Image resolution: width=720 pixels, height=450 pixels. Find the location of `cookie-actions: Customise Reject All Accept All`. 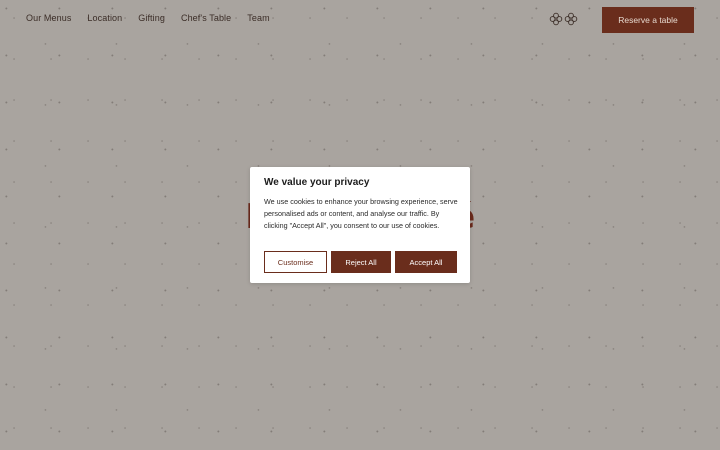

cookie-actions: Customise Reject All Accept All is located at coordinates (360, 262).